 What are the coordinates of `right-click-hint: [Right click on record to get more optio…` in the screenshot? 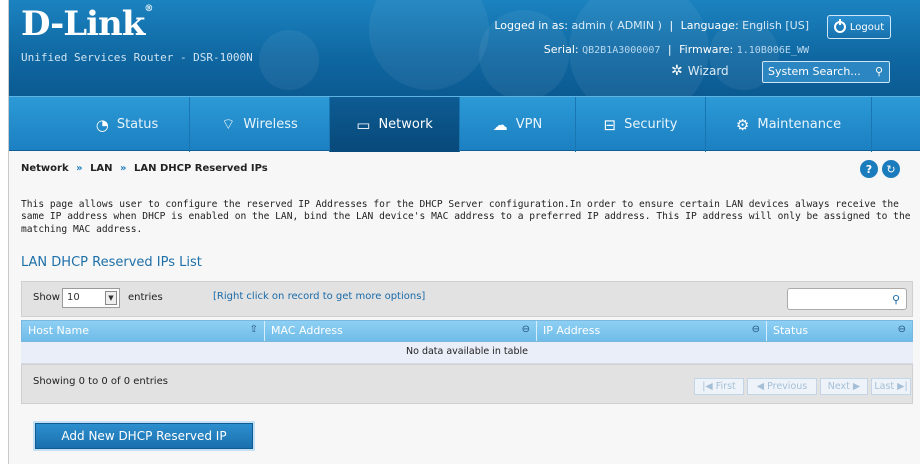 It's located at (319, 296).